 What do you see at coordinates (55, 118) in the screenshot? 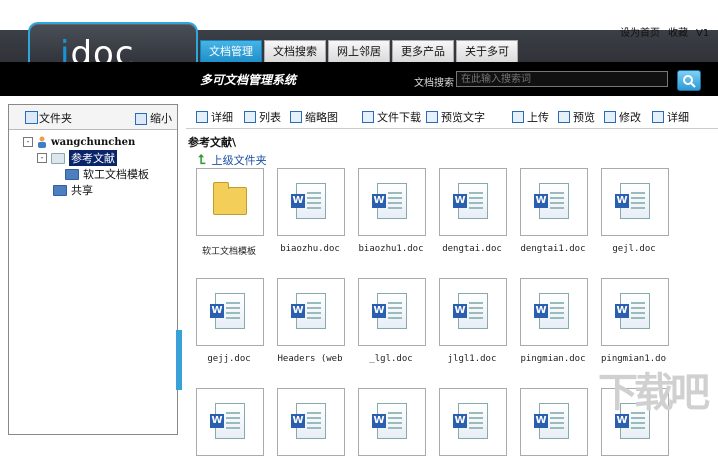
I see `folder-panel-title: 文件夹` at bounding box center [55, 118].